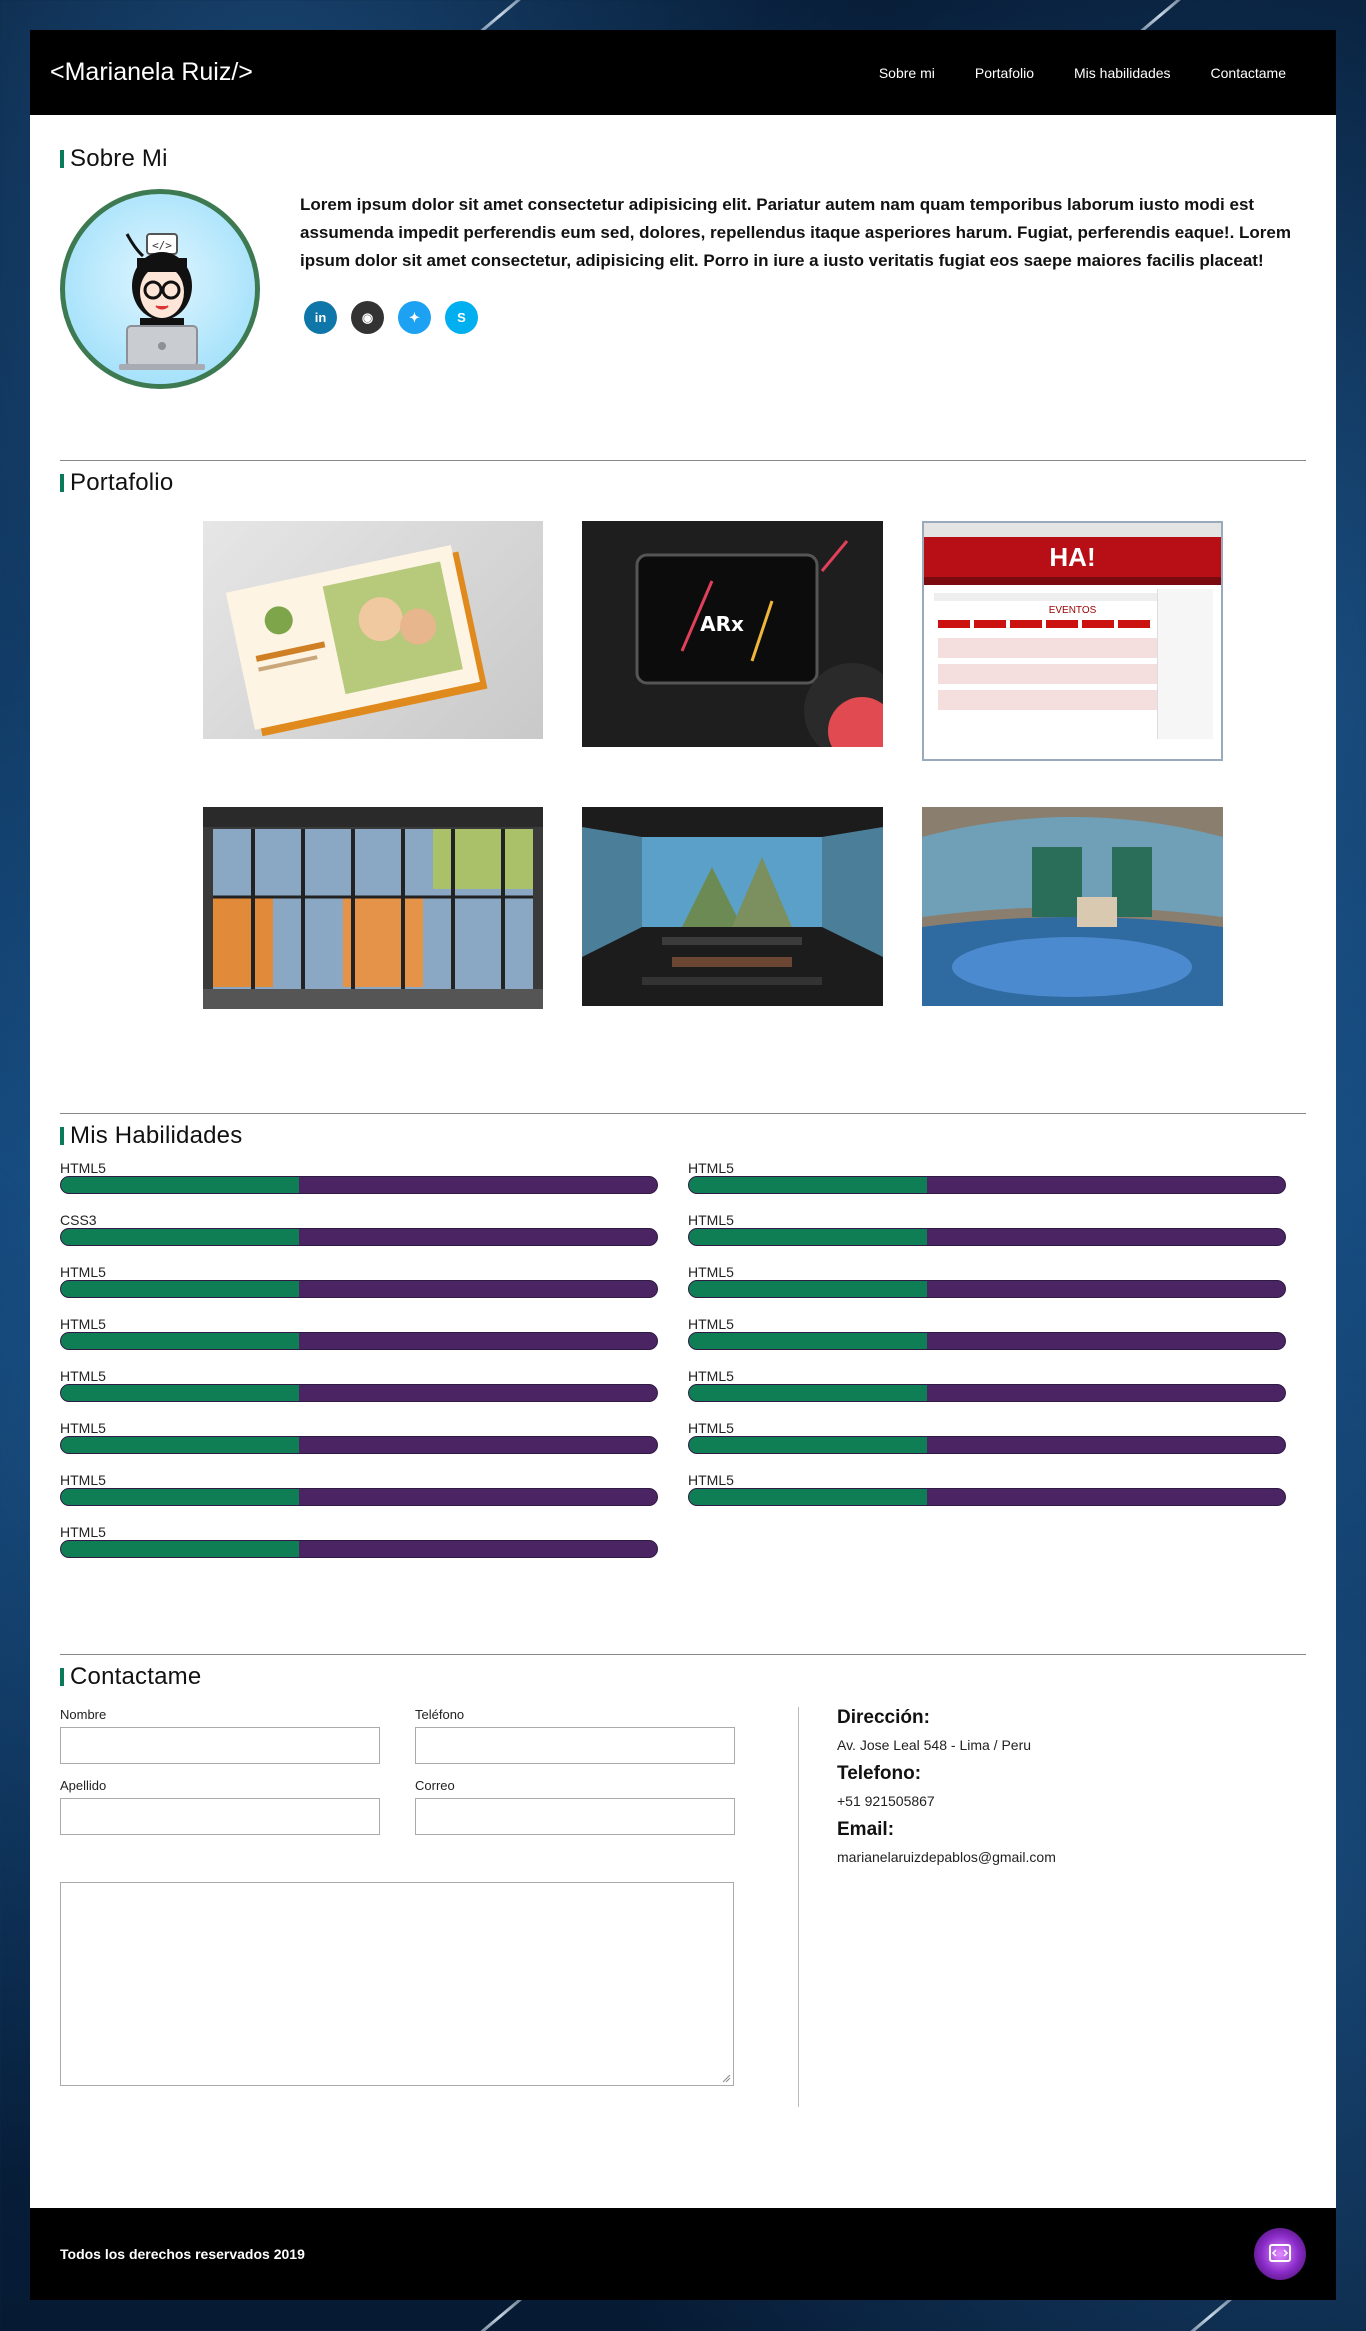 The width and height of the screenshot is (1366, 2331). I want to click on portfolio-item-curved-room, so click(1072, 906).